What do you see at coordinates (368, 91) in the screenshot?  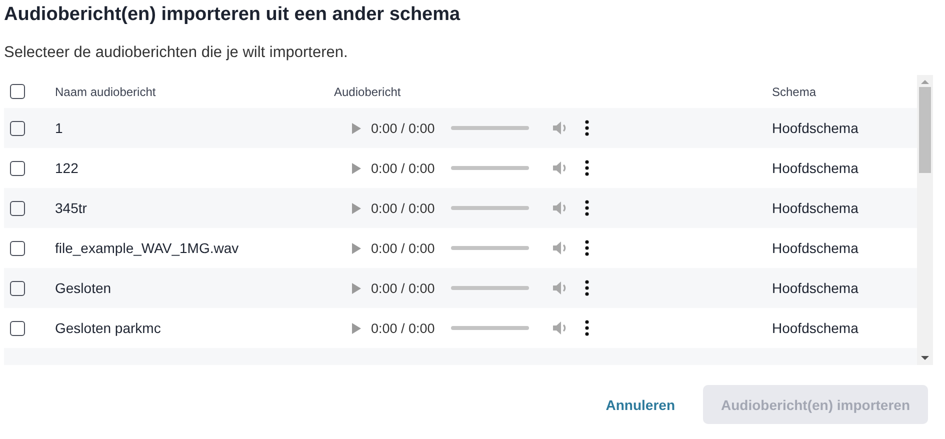 I see `column-header: Audiobericht` at bounding box center [368, 91].